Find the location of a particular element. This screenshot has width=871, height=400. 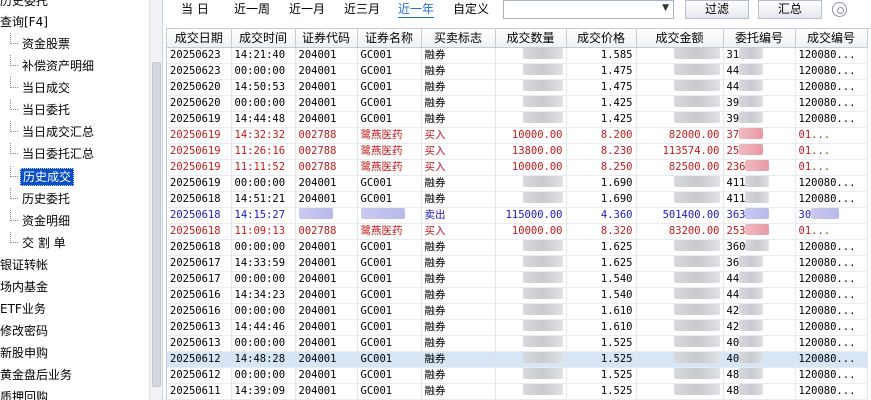

sidebar-item-today-orders-summary: 当日委托汇总 is located at coordinates (53, 154).